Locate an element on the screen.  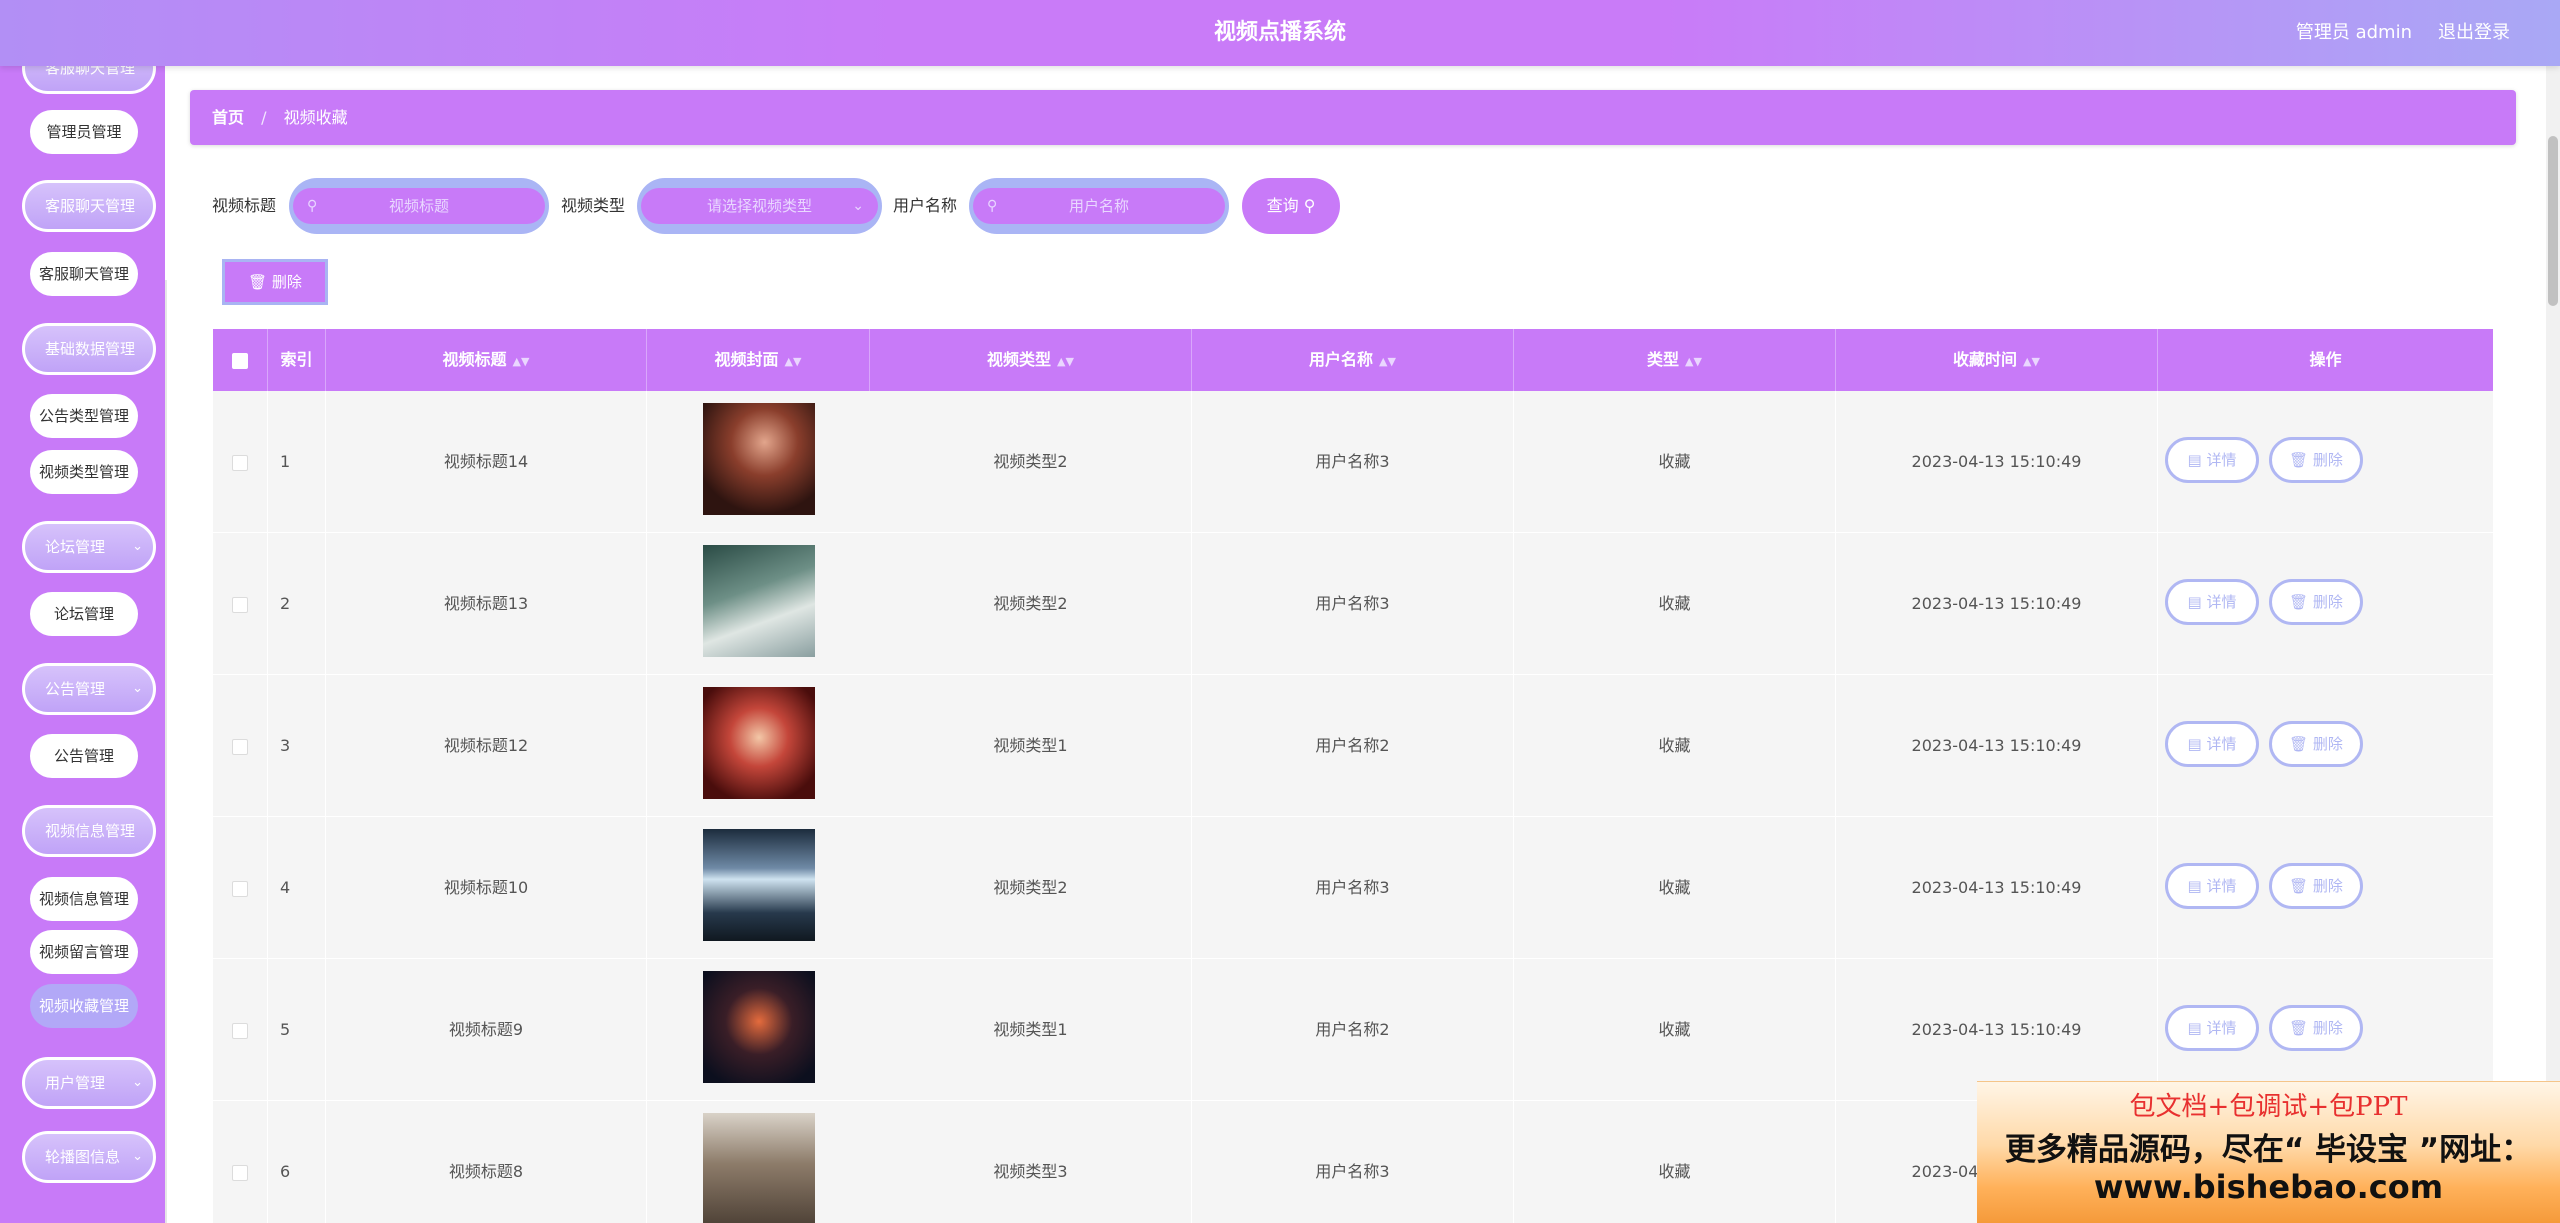
sidebar-item-video-info-manage: 视频信息管理 is located at coordinates (84, 899).